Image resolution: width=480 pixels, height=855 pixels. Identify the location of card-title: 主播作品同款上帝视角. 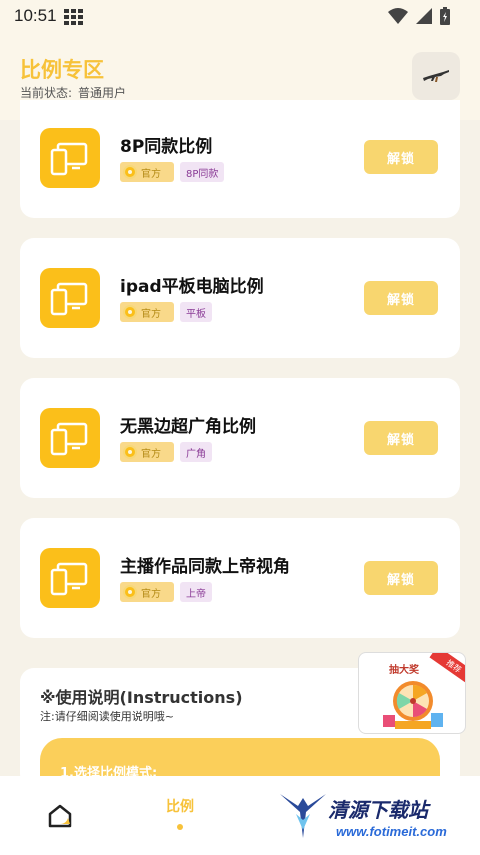
(205, 567).